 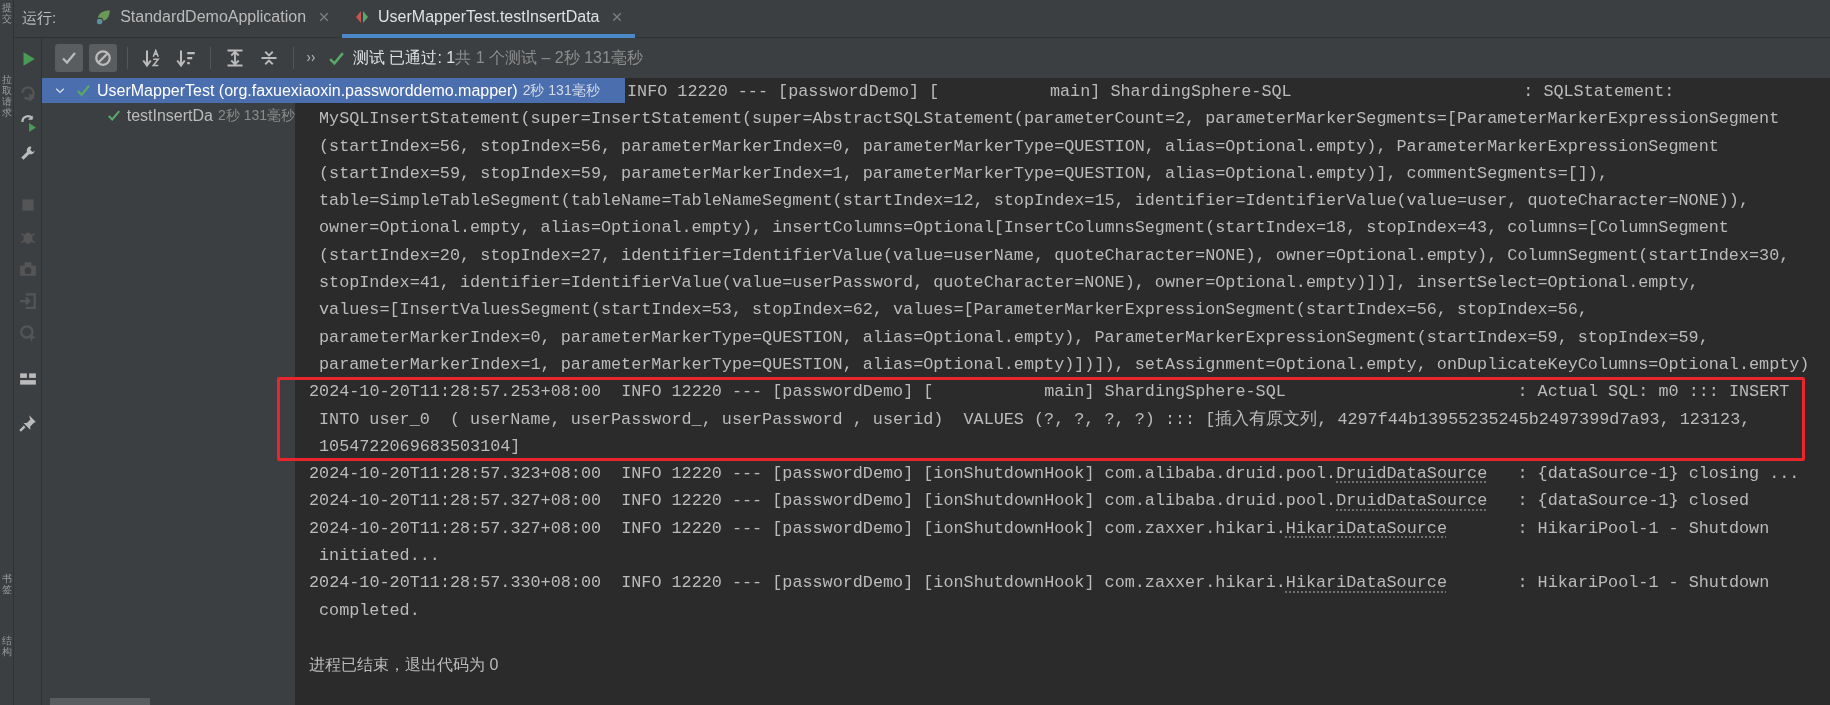 I want to click on log-line: MySQLInsertStatement(super=InsertStatement(super=AbstractSQLStatement(parameterCount=2, parameterMarkerSegments=[ParameterMarkerExpressionSegment, so click(x=1049, y=119).